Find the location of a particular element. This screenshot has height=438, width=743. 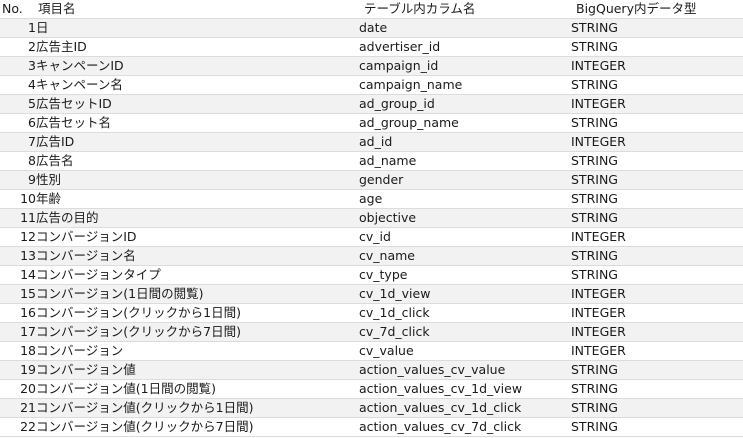

row-column-name: cv_7d_click is located at coordinates (465, 332).